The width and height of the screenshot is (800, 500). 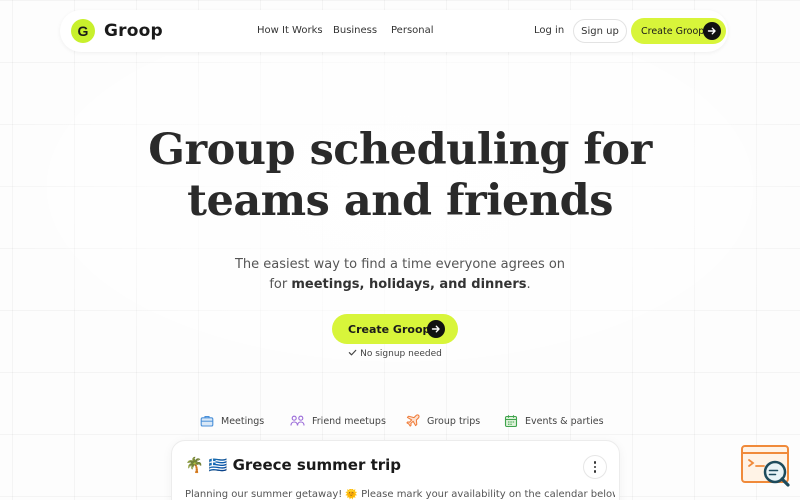 What do you see at coordinates (280, 284) in the screenshot?
I see `hero-subtitle-prefix: for` at bounding box center [280, 284].